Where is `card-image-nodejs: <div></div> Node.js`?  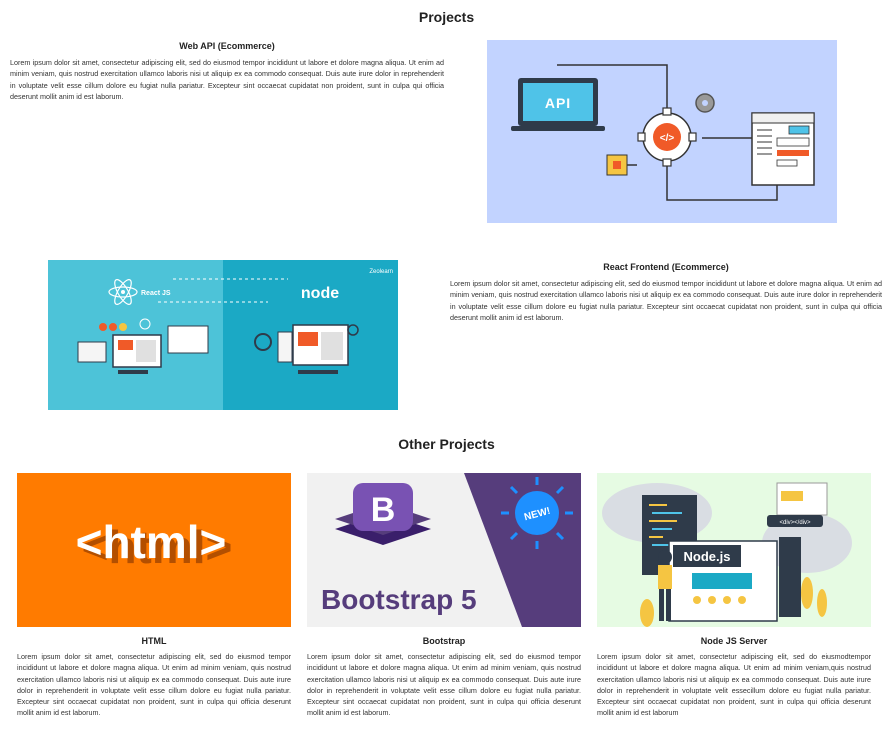
card-image-nodejs: <div></div> Node.js is located at coordinates (734, 550).